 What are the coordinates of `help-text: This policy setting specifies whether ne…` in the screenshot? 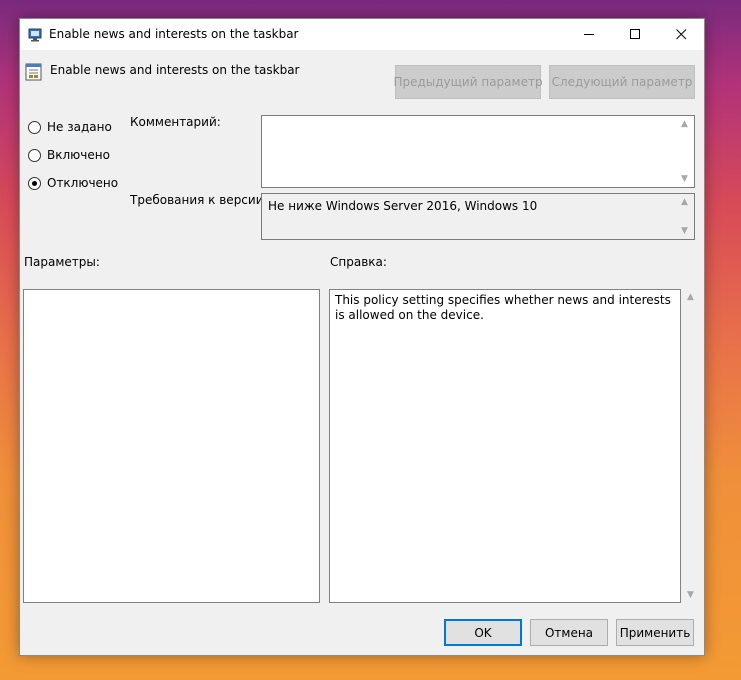 It's located at (503, 307).